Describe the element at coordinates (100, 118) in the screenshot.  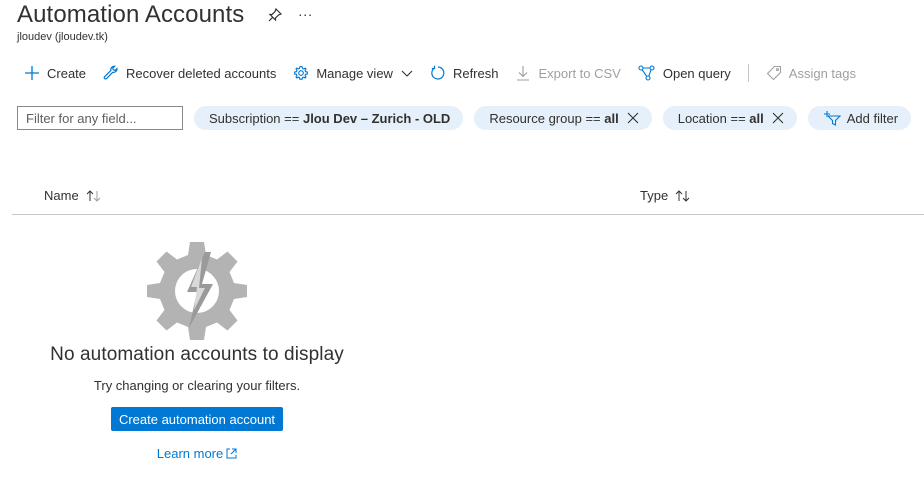
I see `filter-input` at that location.